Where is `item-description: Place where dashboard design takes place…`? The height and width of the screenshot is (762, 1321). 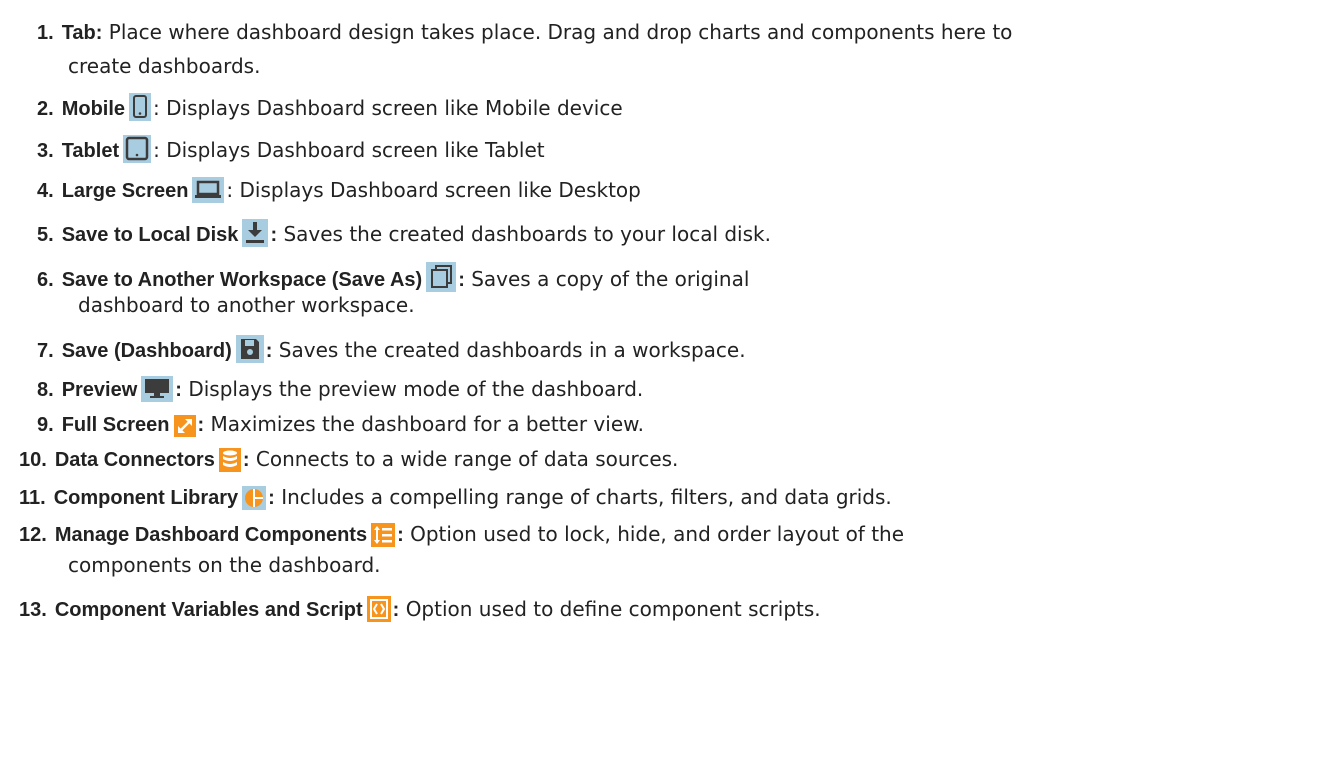 item-description: Place where dashboard design takes place… is located at coordinates (560, 32).